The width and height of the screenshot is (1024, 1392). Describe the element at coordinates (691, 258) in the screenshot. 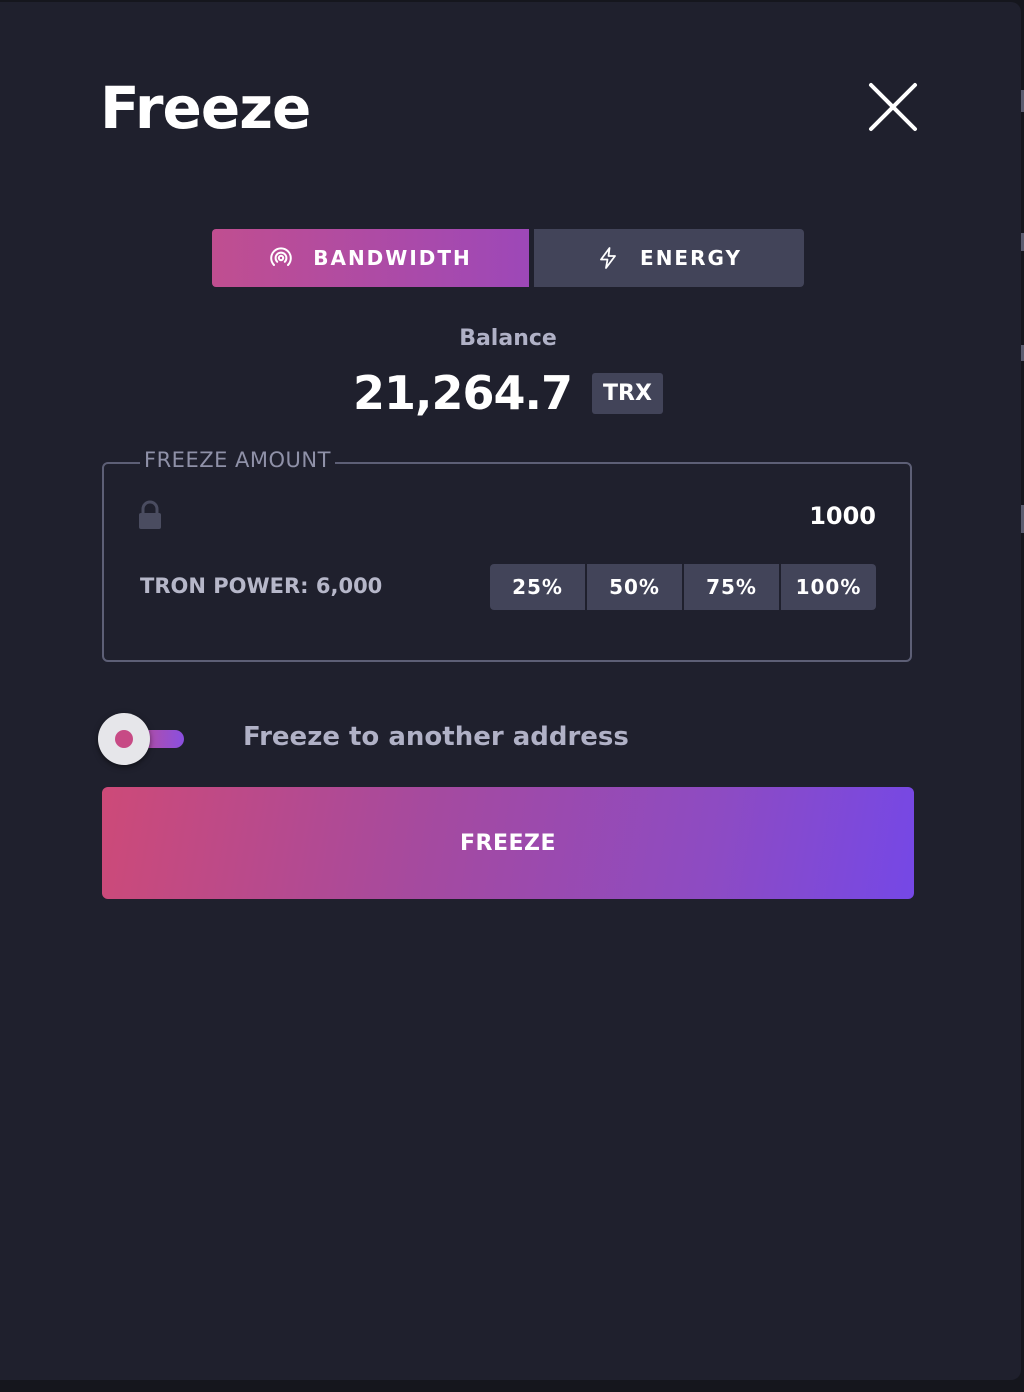

I see `tab-label: ENERGY` at that location.